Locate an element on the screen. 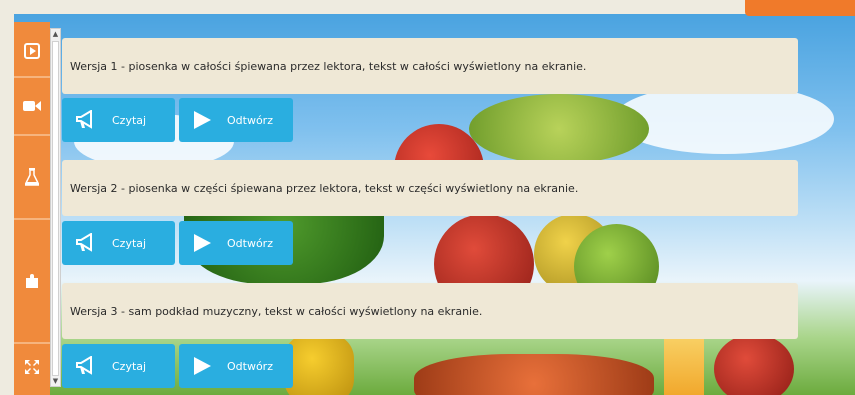 The height and width of the screenshot is (395, 855). read-button-version-1: Czytaj is located at coordinates (118, 120).